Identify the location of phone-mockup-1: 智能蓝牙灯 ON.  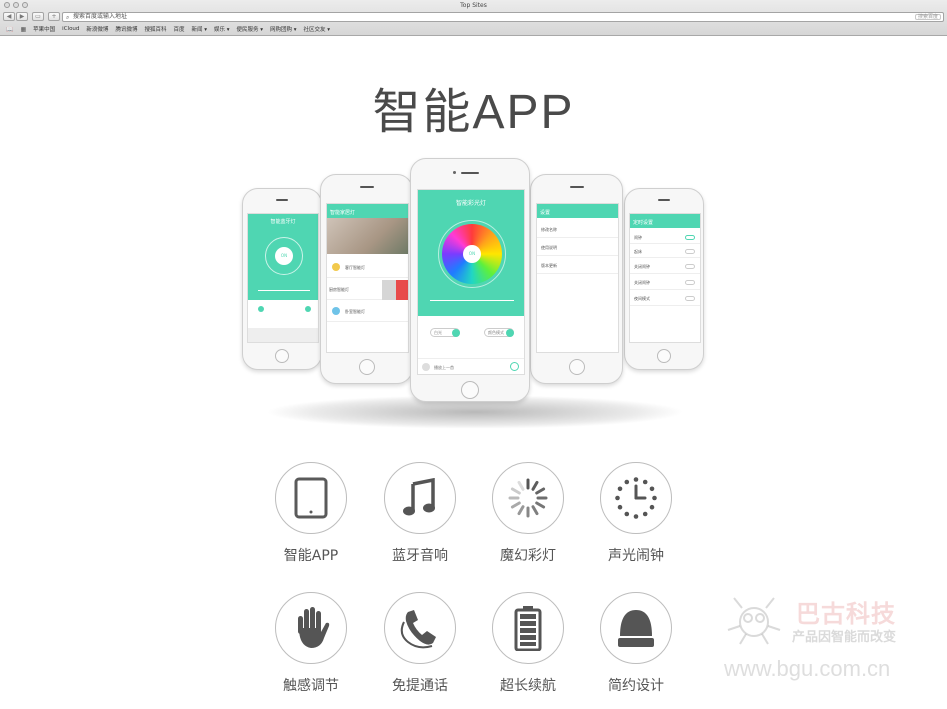
(282, 279).